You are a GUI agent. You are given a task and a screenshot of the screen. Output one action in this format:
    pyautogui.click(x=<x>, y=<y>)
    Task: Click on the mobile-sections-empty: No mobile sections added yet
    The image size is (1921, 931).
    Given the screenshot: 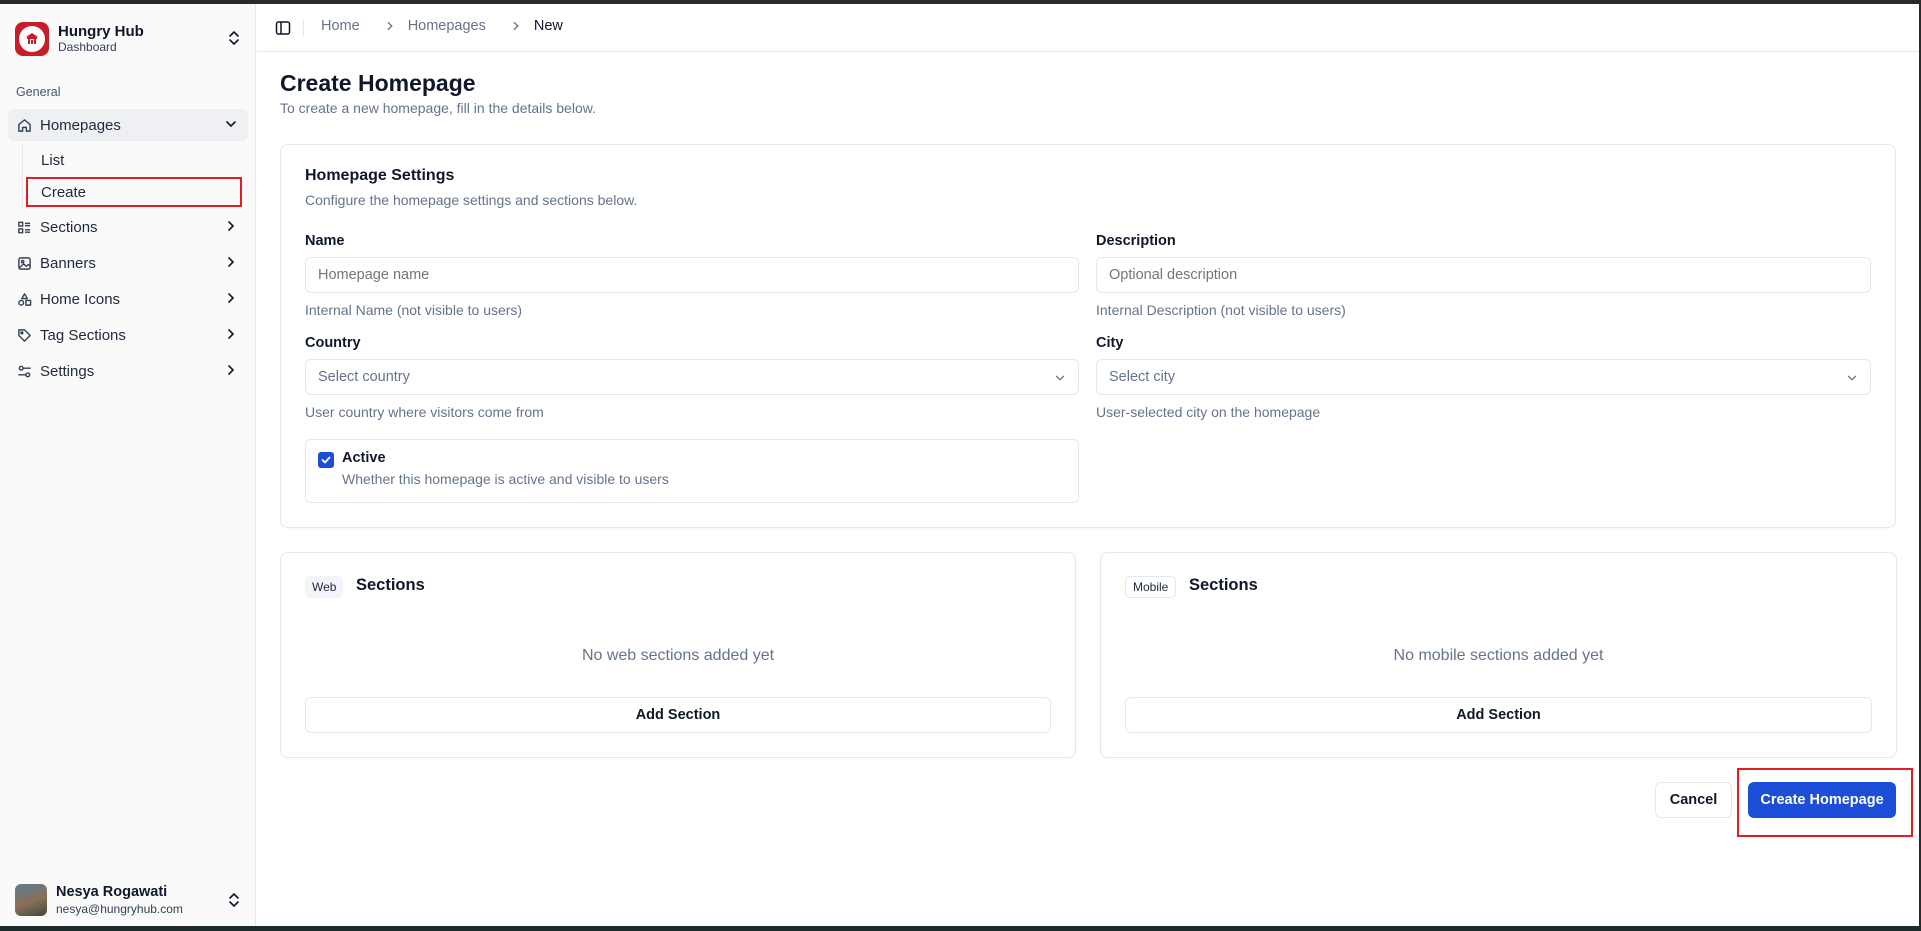 What is the action you would take?
    pyautogui.click(x=1498, y=655)
    